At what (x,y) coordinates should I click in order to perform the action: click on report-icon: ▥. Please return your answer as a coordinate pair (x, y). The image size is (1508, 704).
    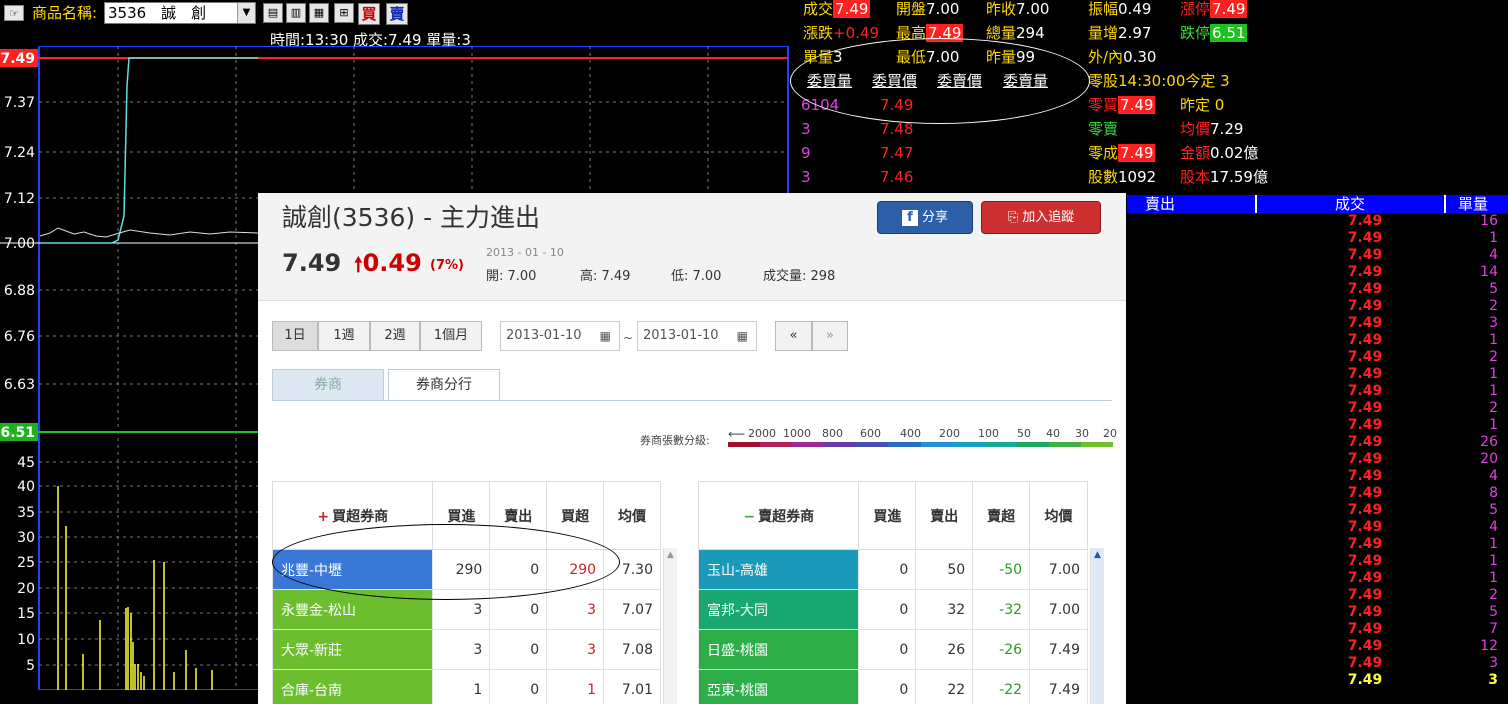
    Looking at the image, I should click on (296, 13).